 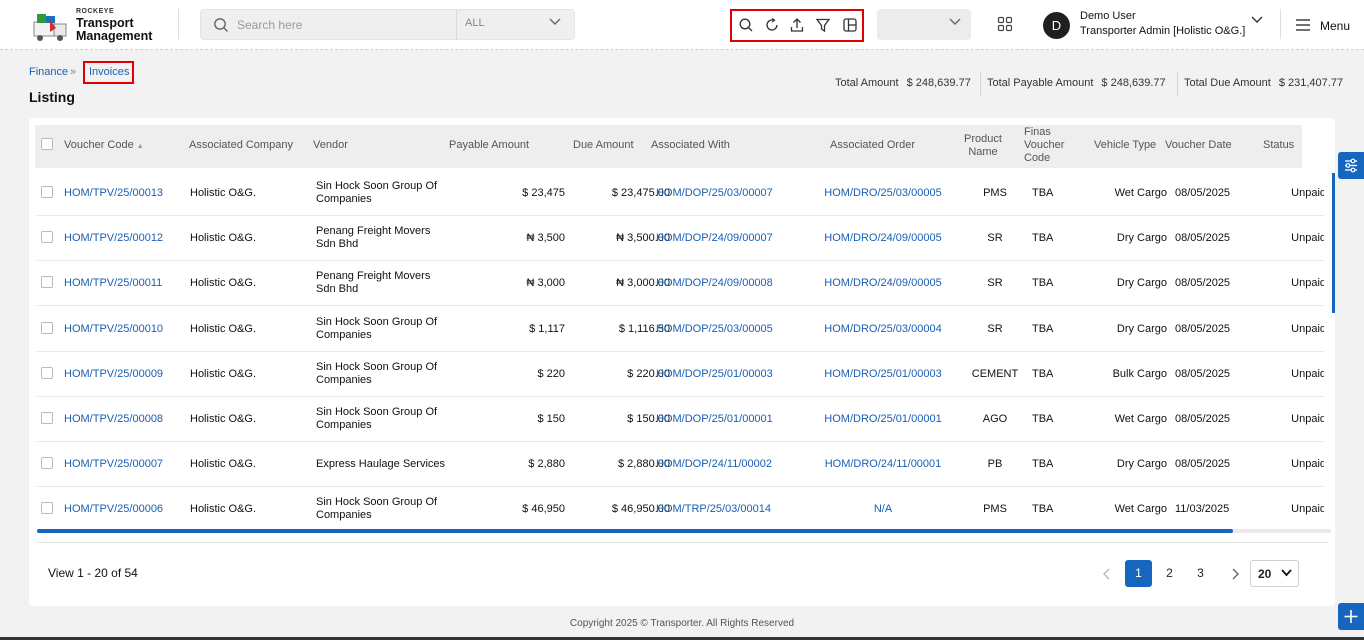 I want to click on associated-with-link: HOM/DOP/24/09/00008, so click(x=714, y=283).